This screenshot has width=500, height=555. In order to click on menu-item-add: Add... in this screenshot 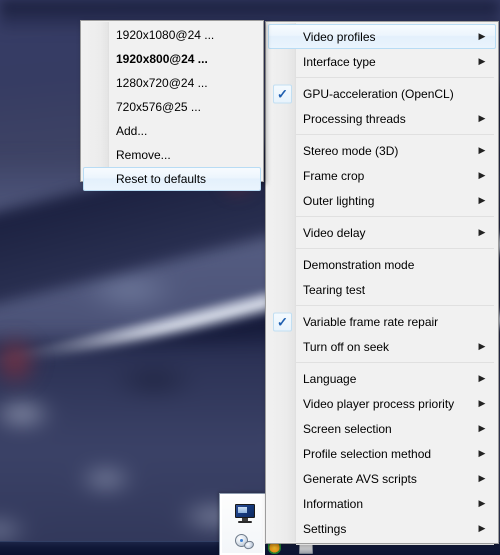, I will do `click(172, 131)`.